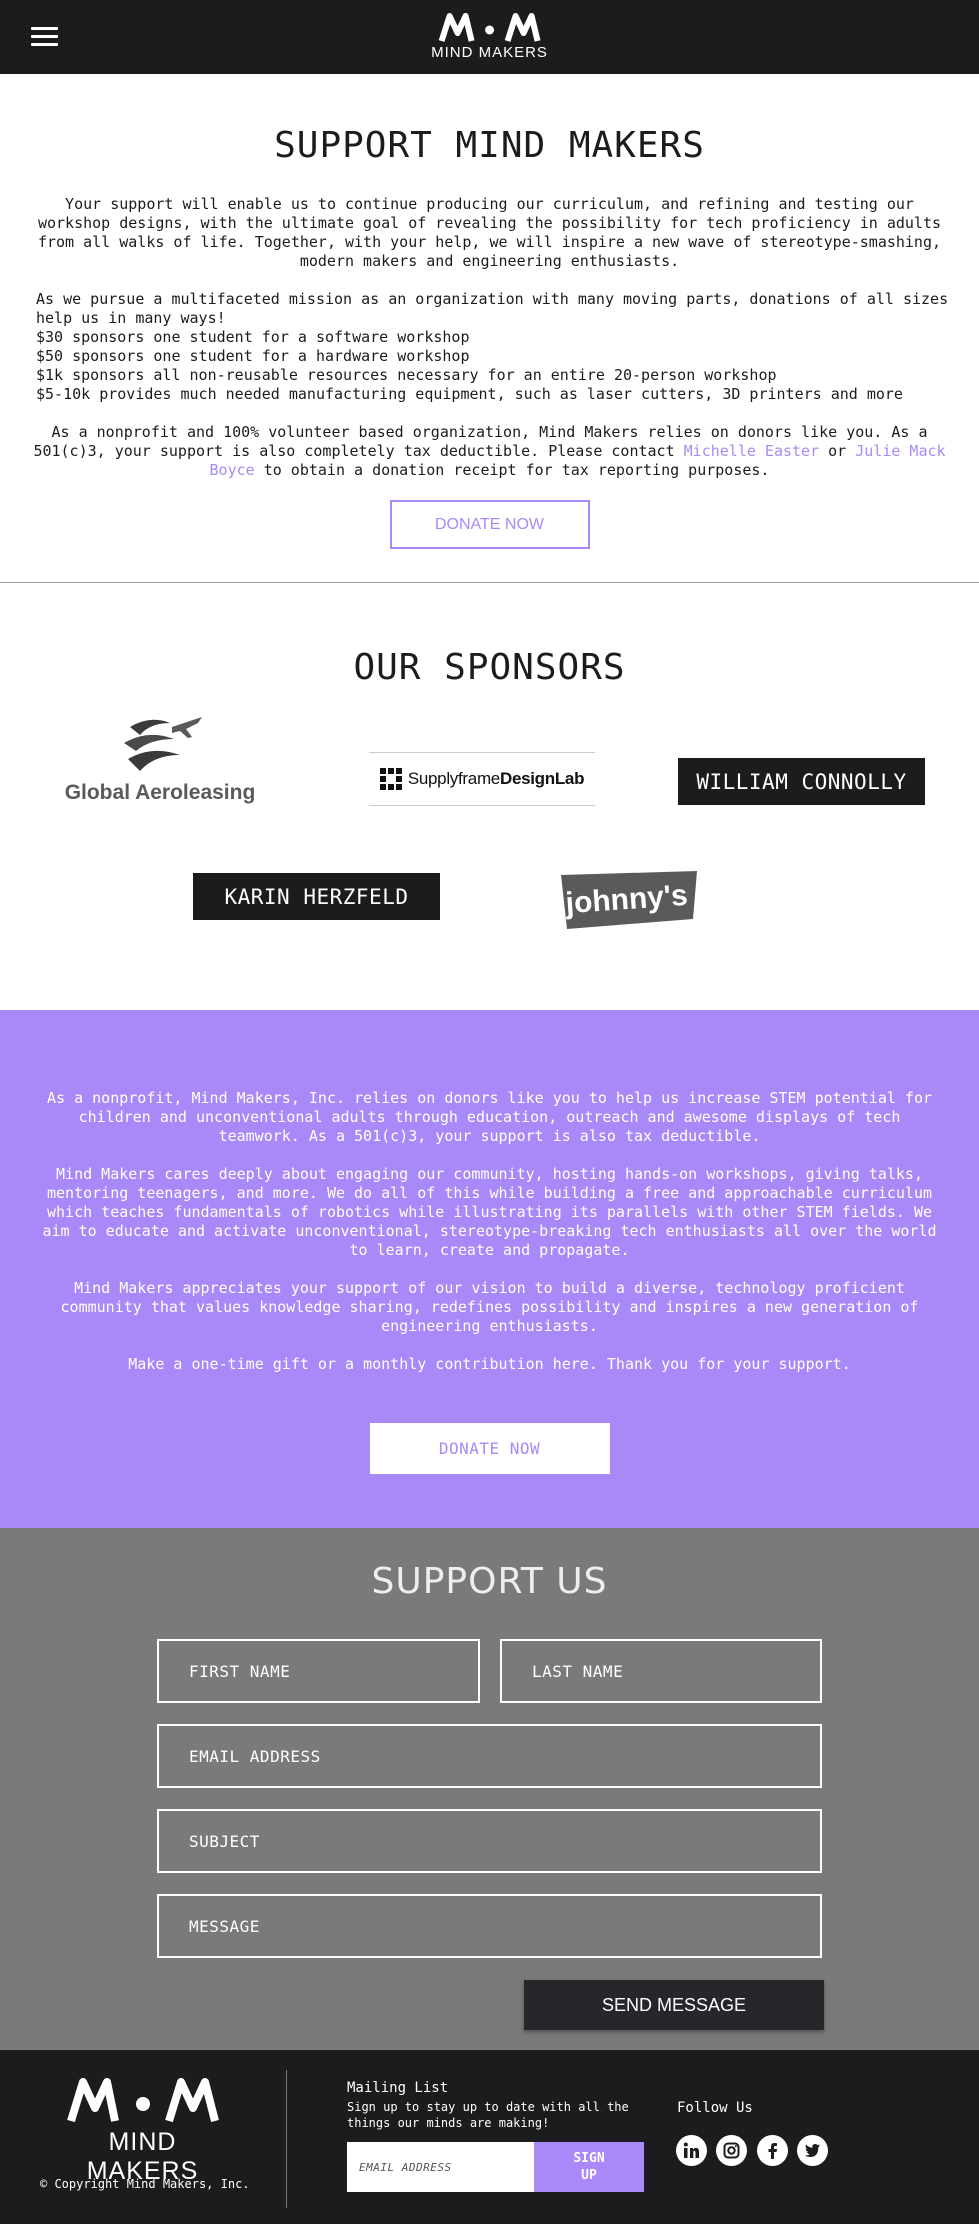  Describe the element at coordinates (453, 778) in the screenshot. I see `supplyframe-word: Supplyframe` at that location.